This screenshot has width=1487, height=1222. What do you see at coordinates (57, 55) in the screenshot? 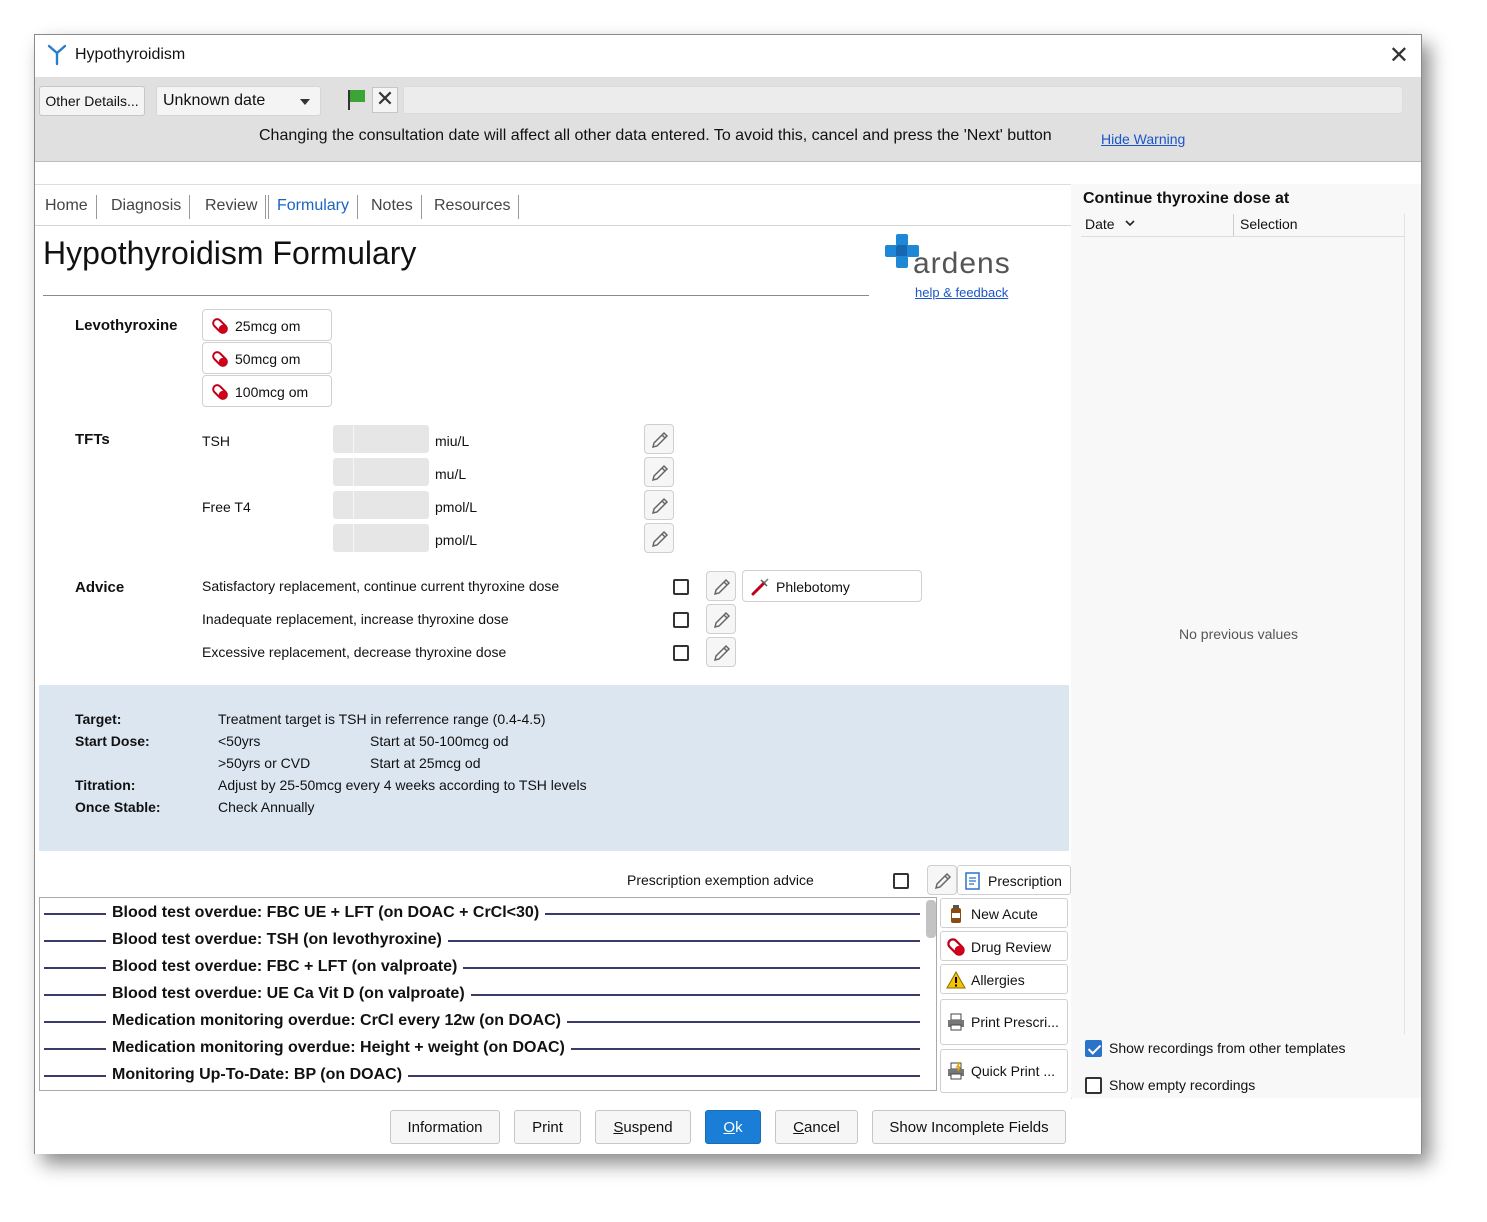
I see `app-icon` at bounding box center [57, 55].